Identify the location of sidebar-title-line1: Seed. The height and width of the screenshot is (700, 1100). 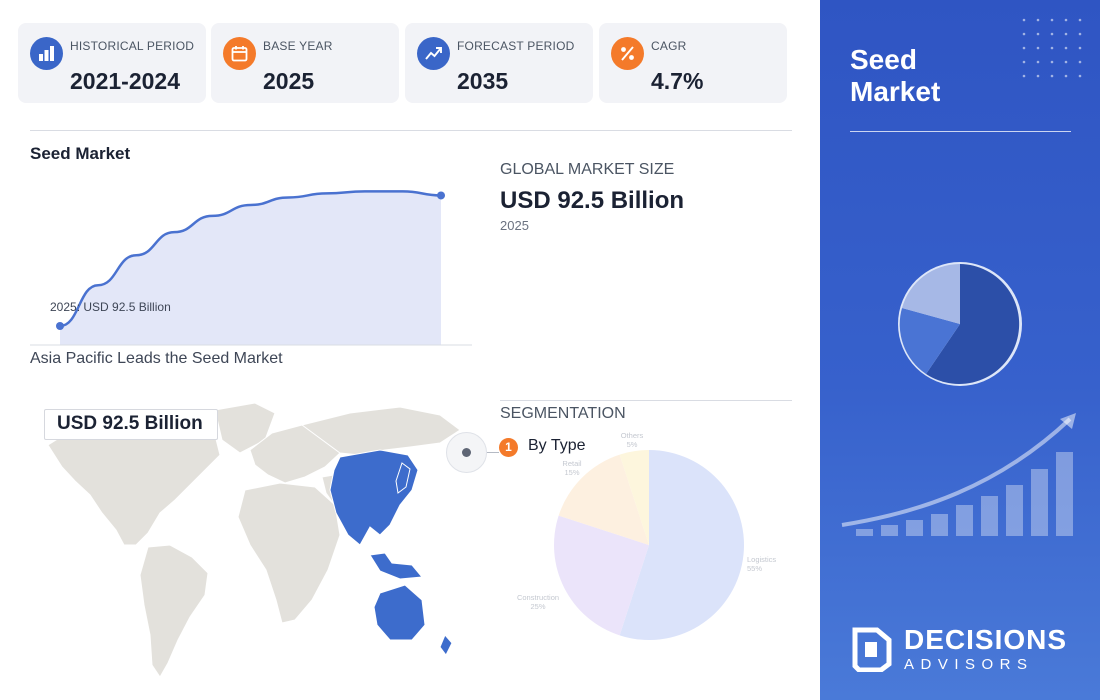
(883, 59).